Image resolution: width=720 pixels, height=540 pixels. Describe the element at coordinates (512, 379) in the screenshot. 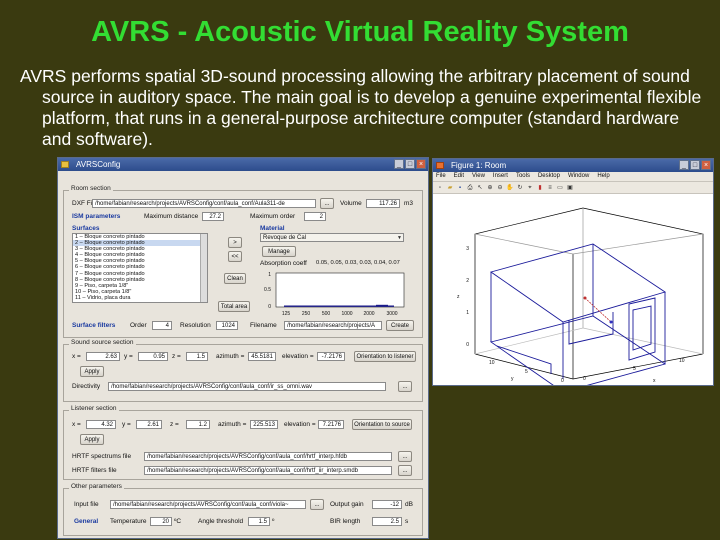

I see `y-axis-label: y` at that location.